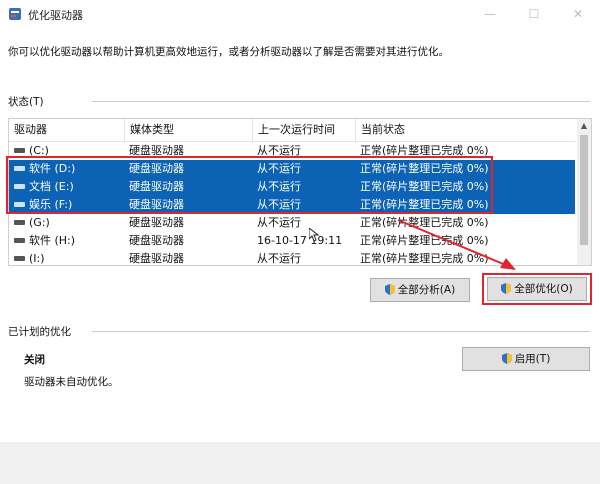 The width and height of the screenshot is (600, 484). I want to click on uac-shield-icon, so click(506, 358).